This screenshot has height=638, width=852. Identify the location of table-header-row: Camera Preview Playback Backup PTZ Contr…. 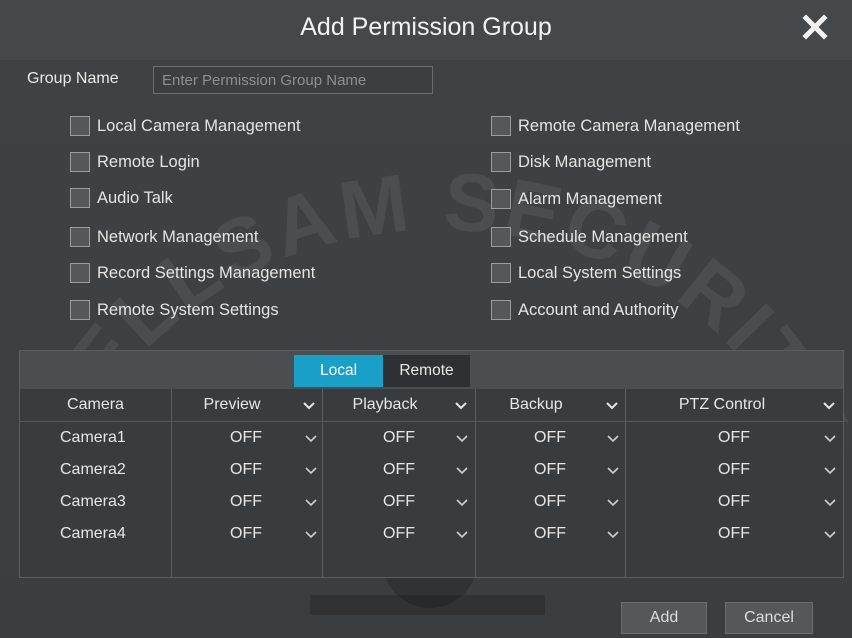
(431, 405).